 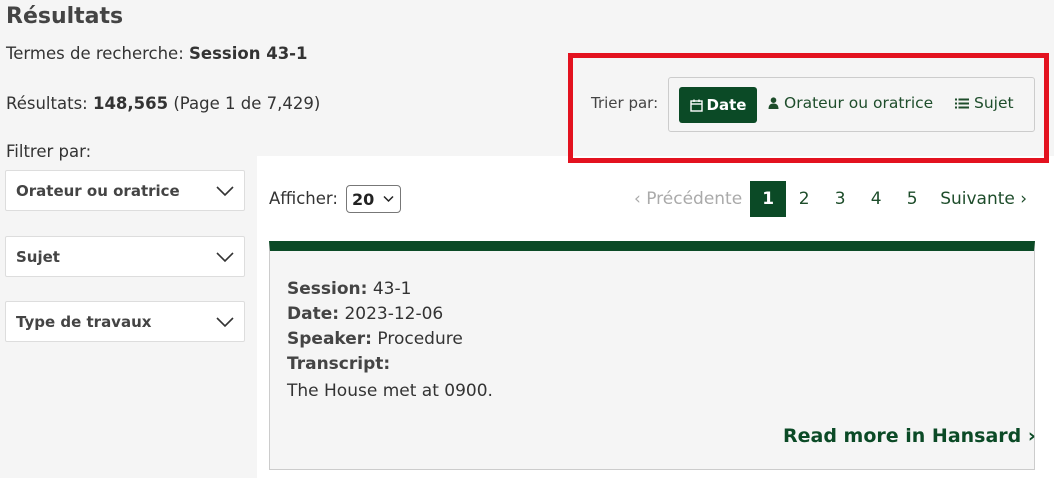 I want to click on pagination-prev: ‹ Précédente, so click(x=690, y=199).